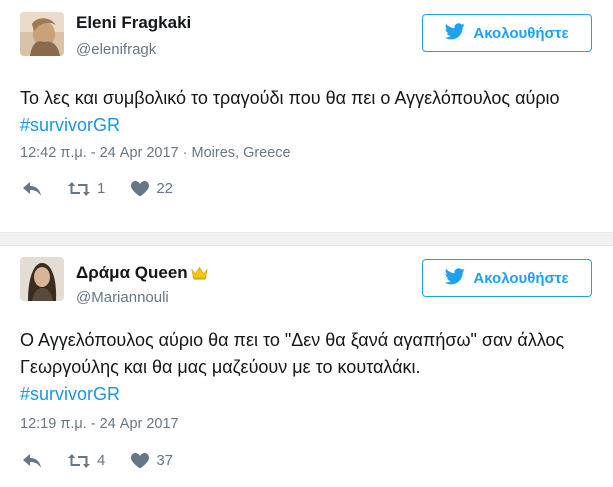  Describe the element at coordinates (110, 460) in the screenshot. I see `tweet-actions: 4 37` at that location.